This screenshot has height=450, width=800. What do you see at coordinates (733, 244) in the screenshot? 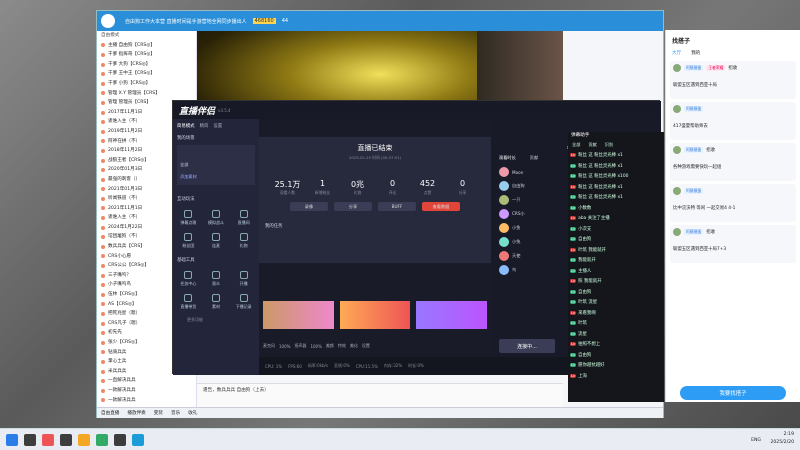
I see `team-card: 阿猿猿蛋 招收 联盟五区遇到西亚十局7+3` at bounding box center [733, 244].